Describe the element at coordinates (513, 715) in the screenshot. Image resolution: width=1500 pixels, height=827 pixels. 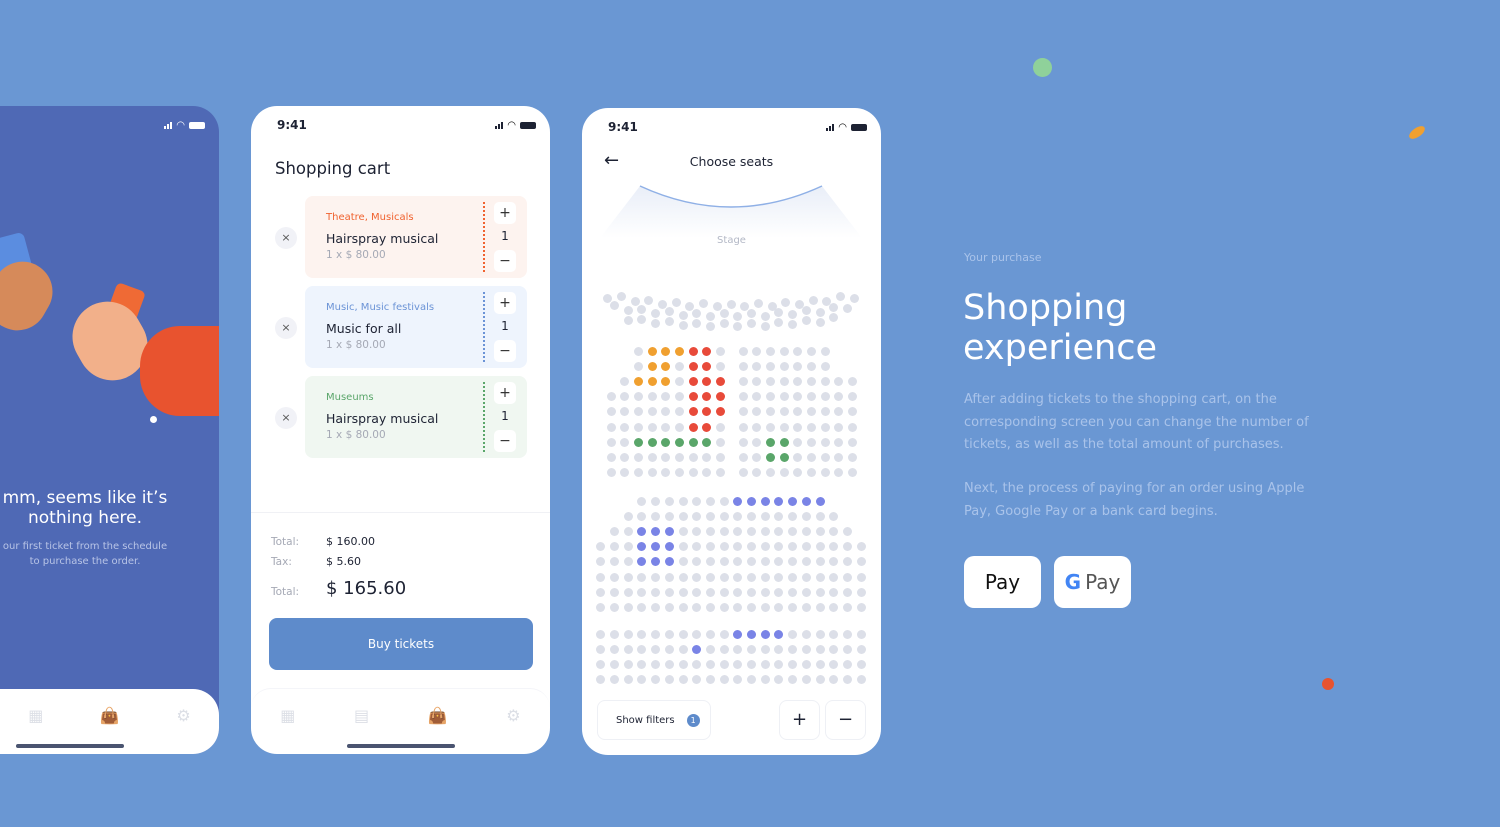
I see `gear-icon: ⚙` at that location.